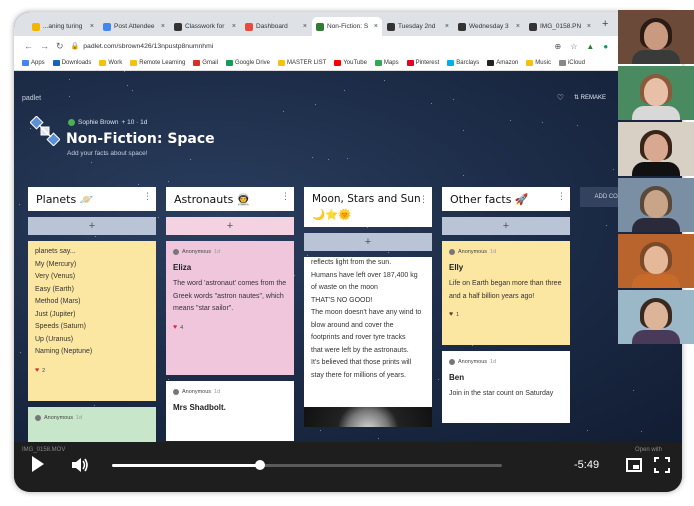 The width and height of the screenshot is (694, 506). What do you see at coordinates (33, 63) in the screenshot?
I see `bookmark-item: Apps` at bounding box center [33, 63].